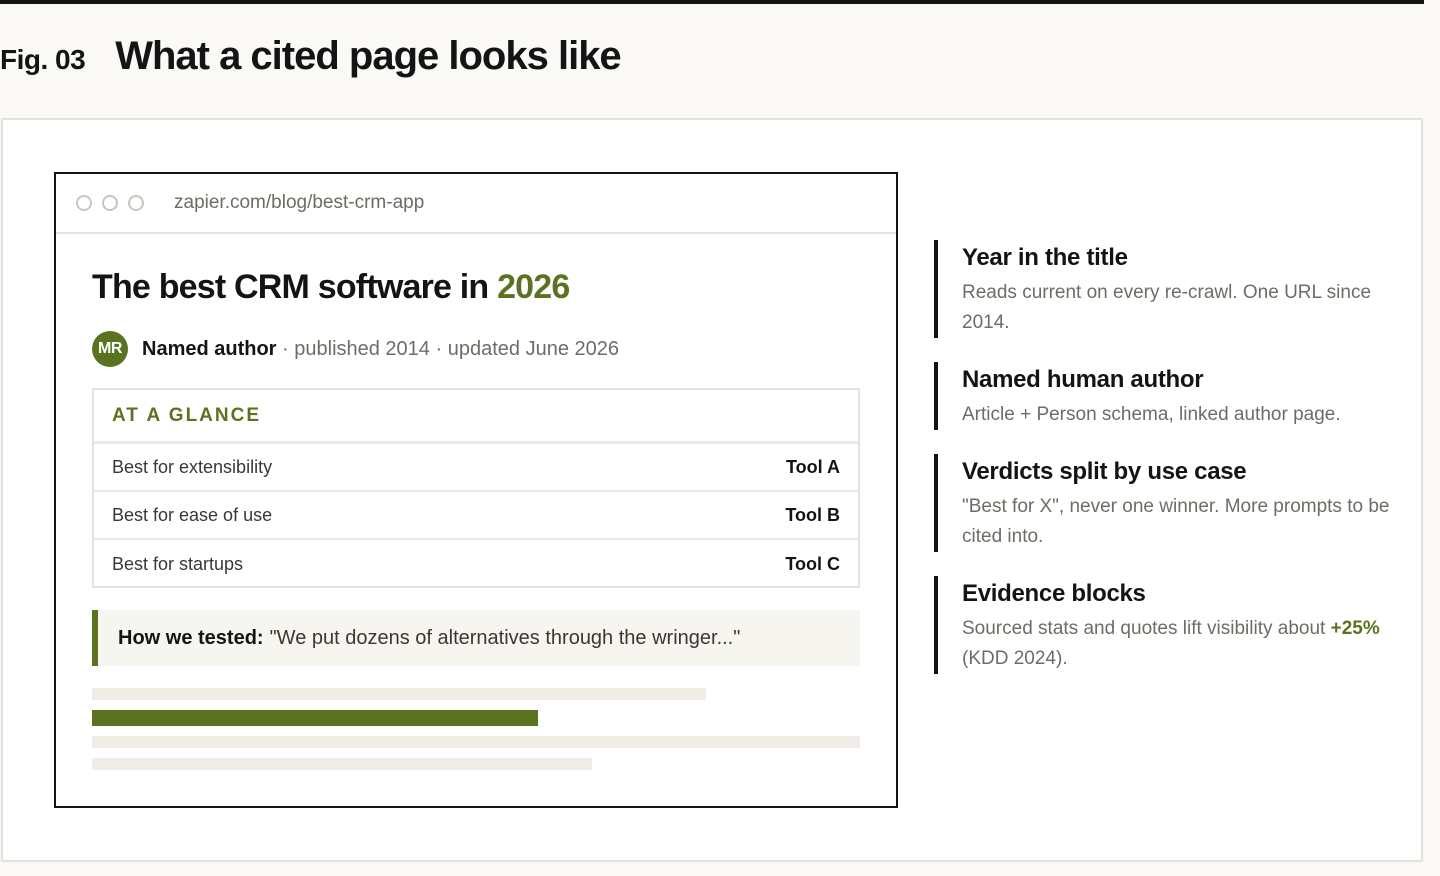 This screenshot has height=876, width=1440. I want to click on glance-row-tool: Tool C, so click(812, 563).